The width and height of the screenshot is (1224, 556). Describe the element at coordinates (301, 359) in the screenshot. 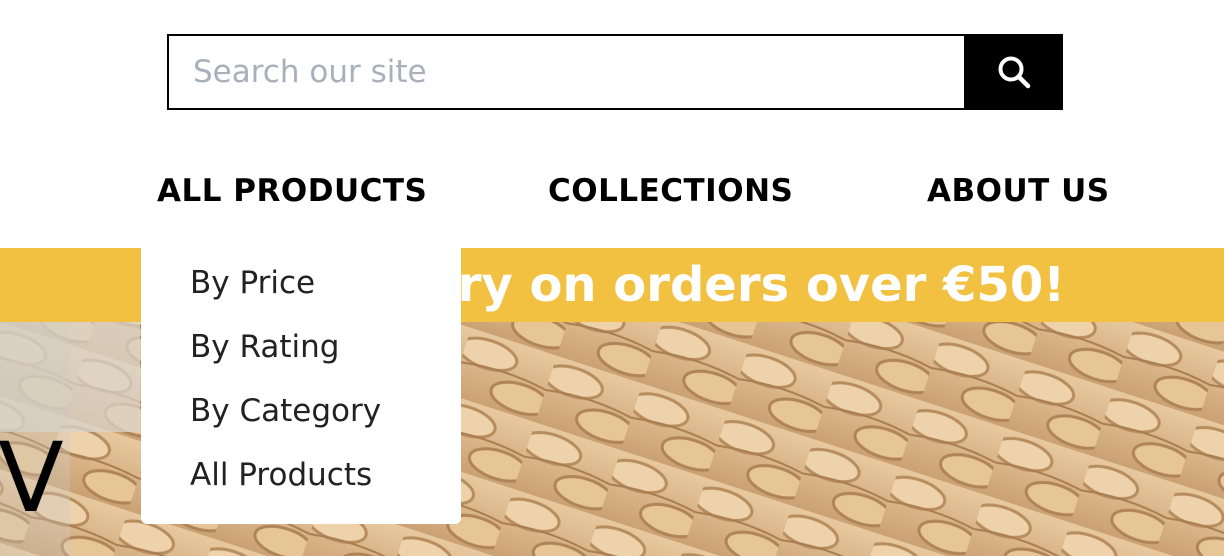

I see `dropdown-item-by-rating: By Rating` at that location.